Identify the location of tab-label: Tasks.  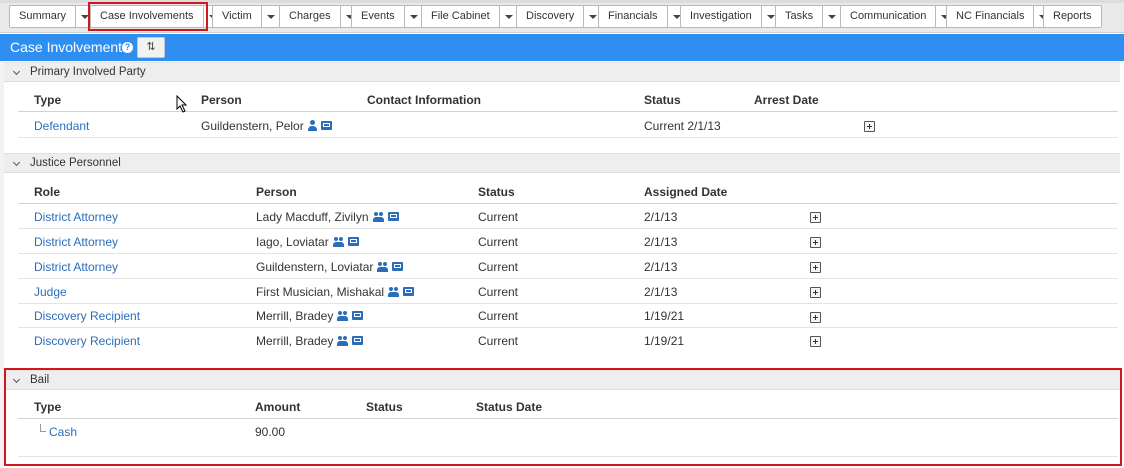
(799, 16).